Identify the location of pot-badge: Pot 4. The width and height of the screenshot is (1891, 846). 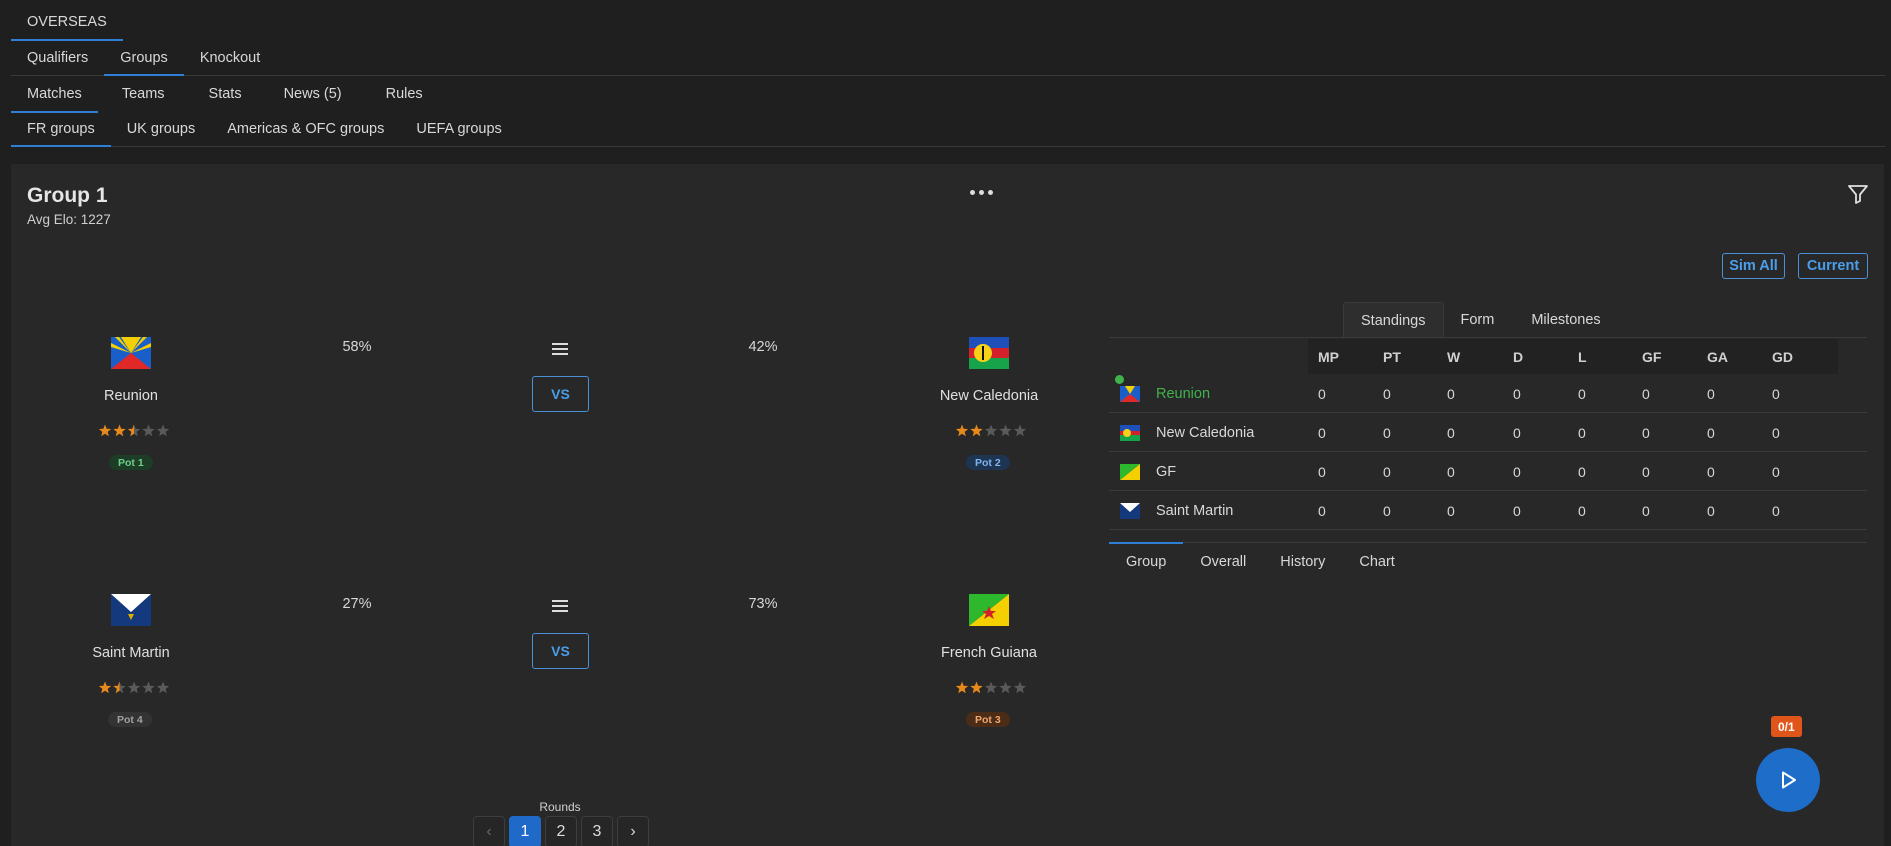
(130, 719).